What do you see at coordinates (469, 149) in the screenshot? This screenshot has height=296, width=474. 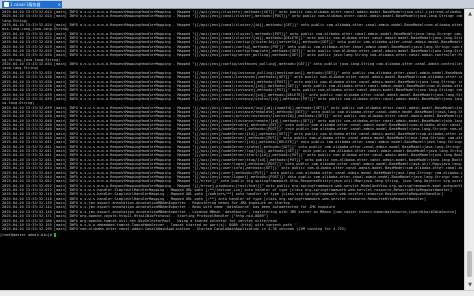 I see `vertical-scrollbar: ▲ ▼` at bounding box center [469, 149].